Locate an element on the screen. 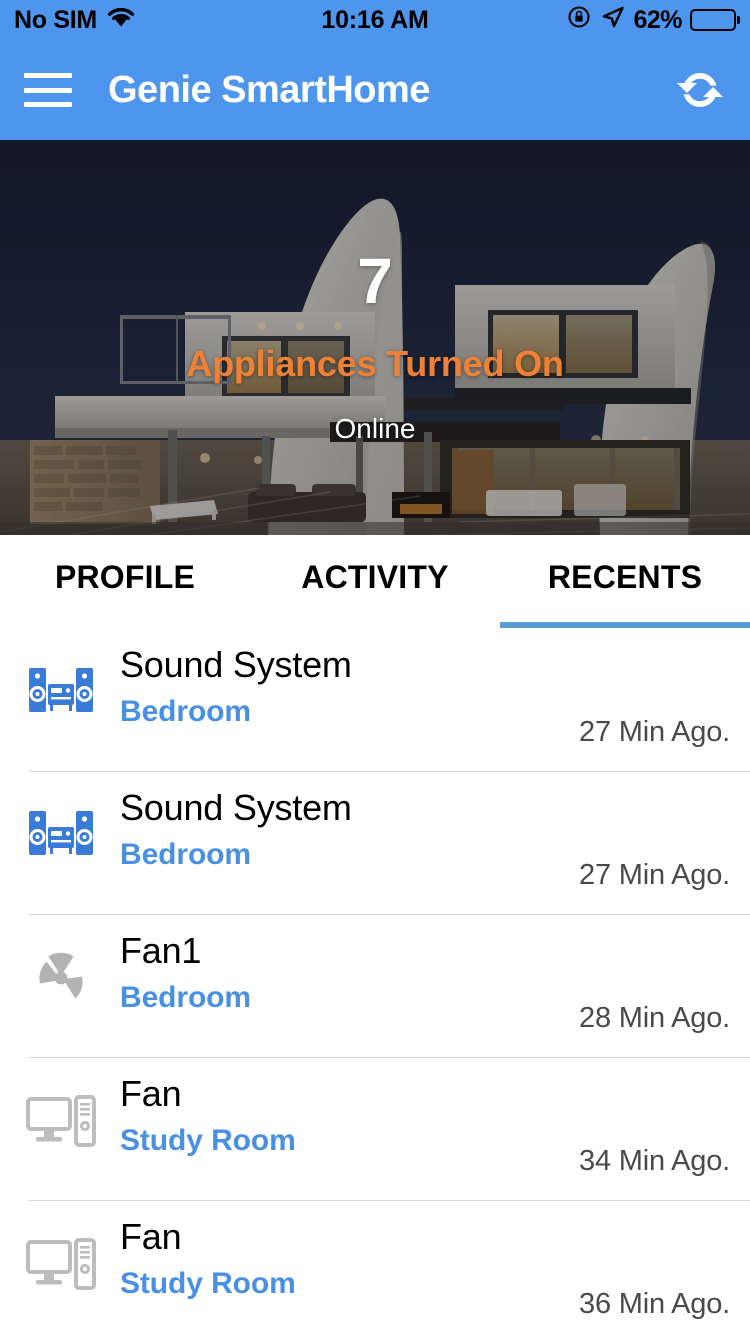  refresh-icon is located at coordinates (700, 90).